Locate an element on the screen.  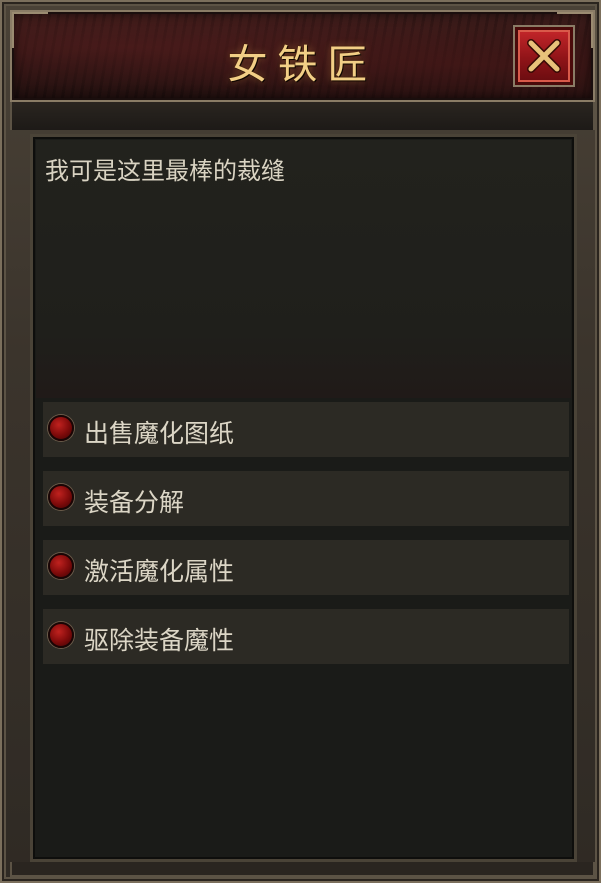
title-bar: 女铁匠 is located at coordinates (302, 56).